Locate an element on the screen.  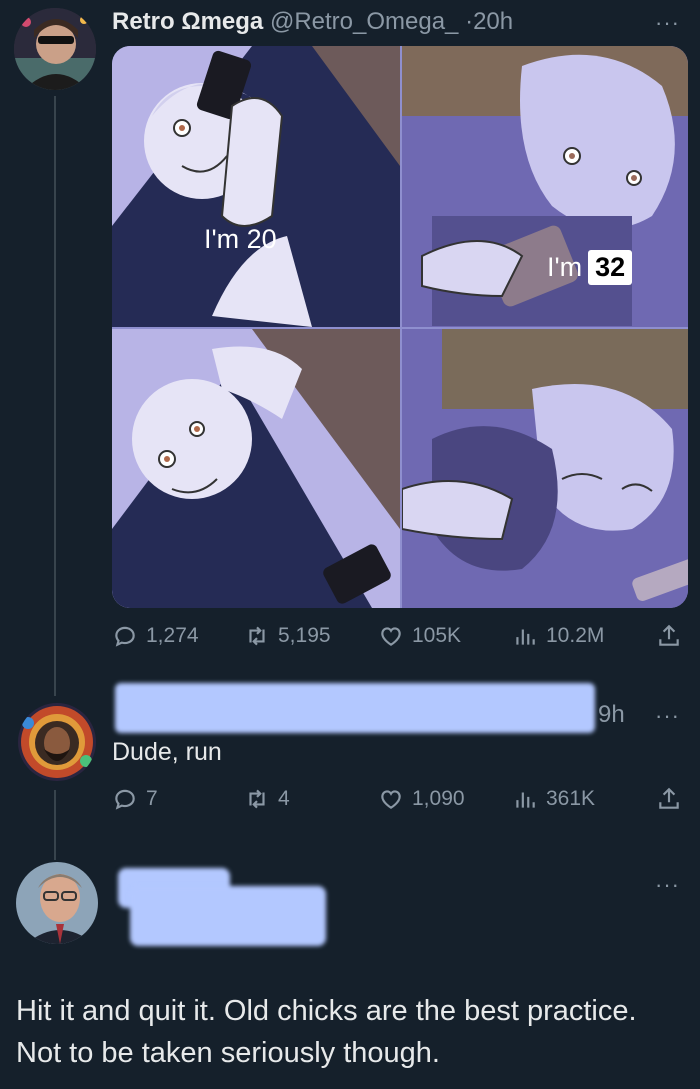
reply-button: 1,274 is located at coordinates (155, 636).